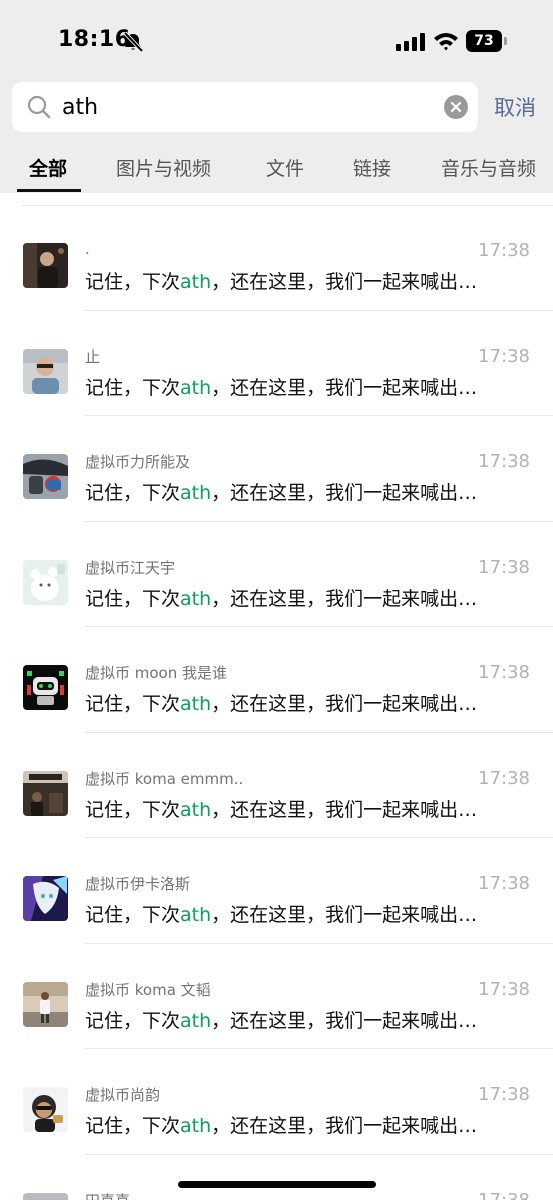  Describe the element at coordinates (45, 898) in the screenshot. I see `avatar-anime` at that location.